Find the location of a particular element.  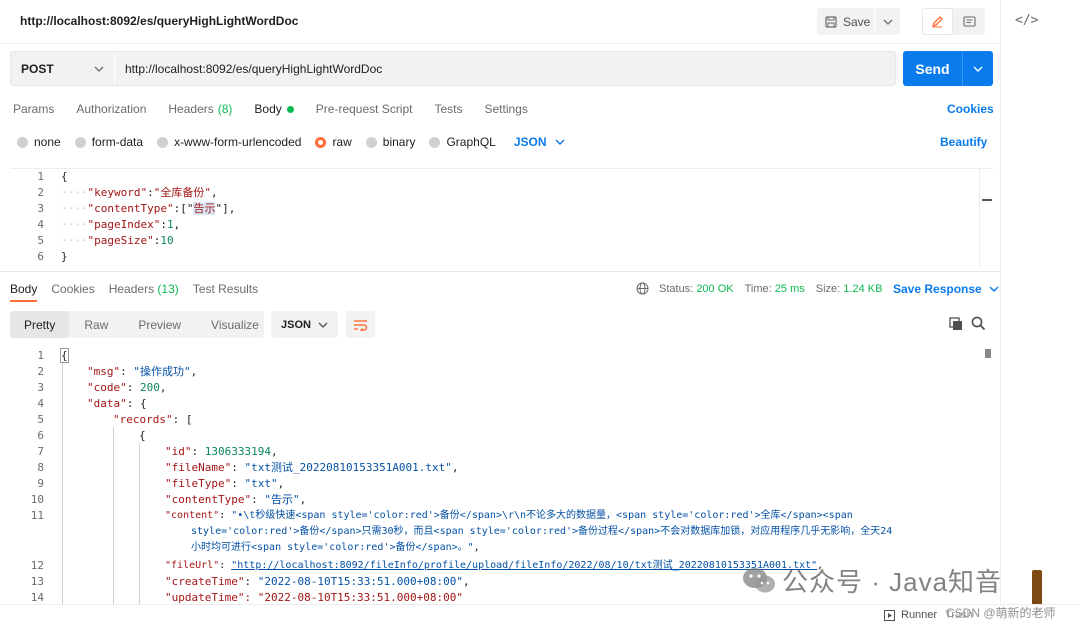

code-token: { is located at coordinates (142, 435).